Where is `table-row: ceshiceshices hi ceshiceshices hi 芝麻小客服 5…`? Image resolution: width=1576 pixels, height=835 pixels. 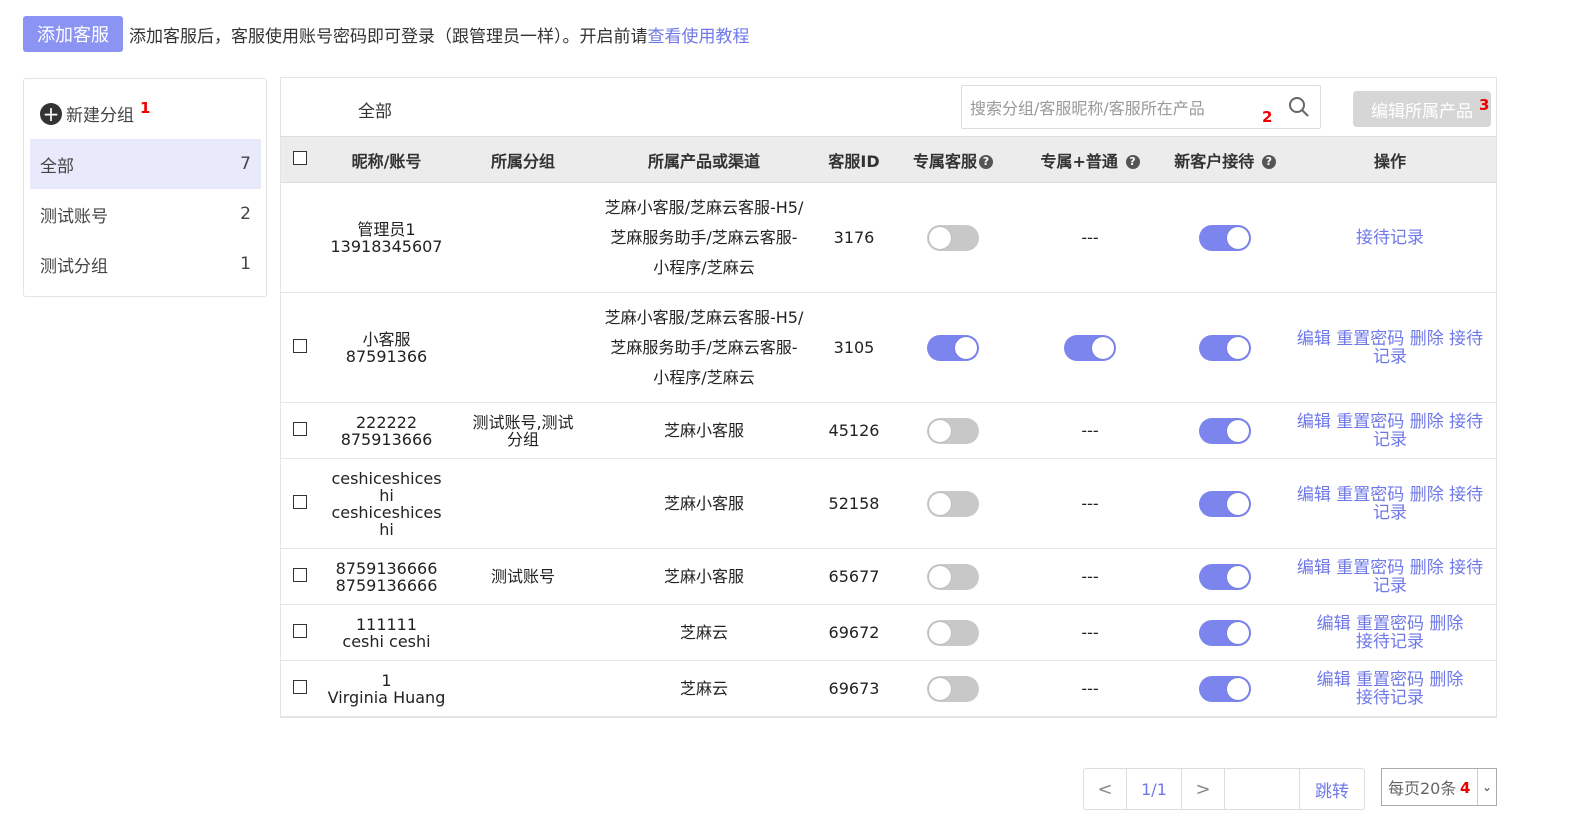 table-row: ceshiceshices hi ceshiceshices hi 芝麻小客服 5… is located at coordinates (888, 503).